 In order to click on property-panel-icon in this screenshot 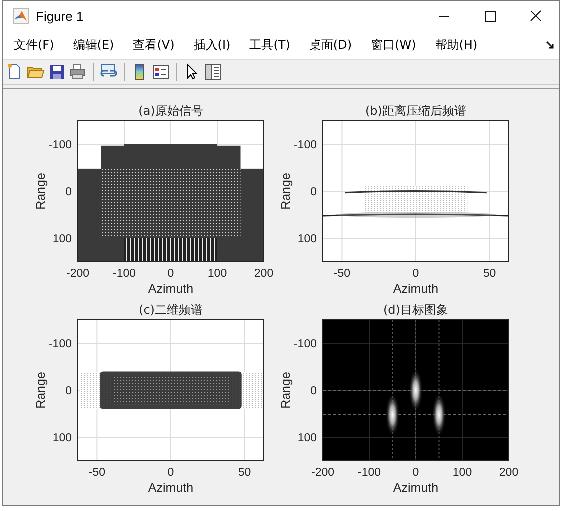, I will do `click(213, 72)`.